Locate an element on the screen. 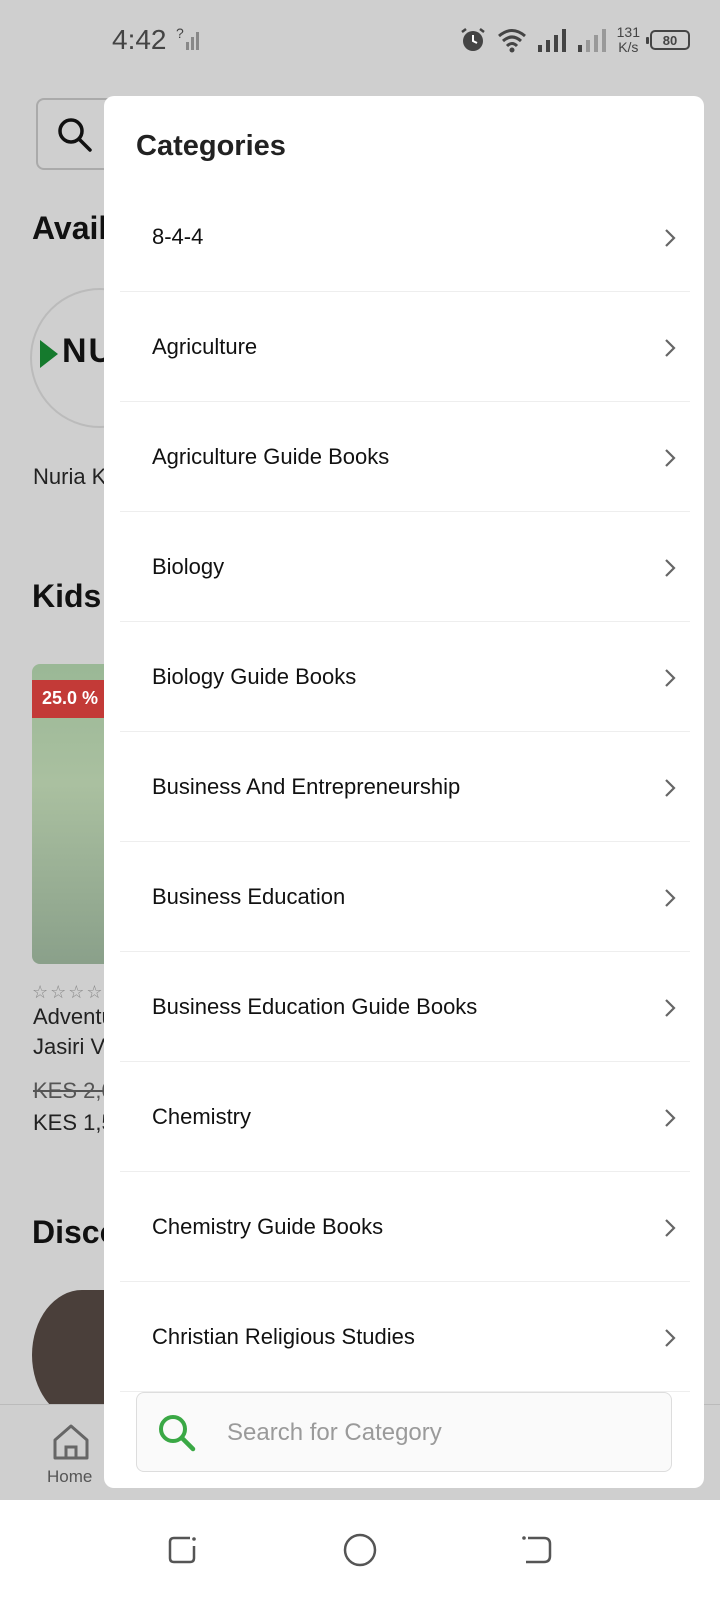 Image resolution: width=720 pixels, height=1600 pixels. home-button-icon is located at coordinates (360, 1550).